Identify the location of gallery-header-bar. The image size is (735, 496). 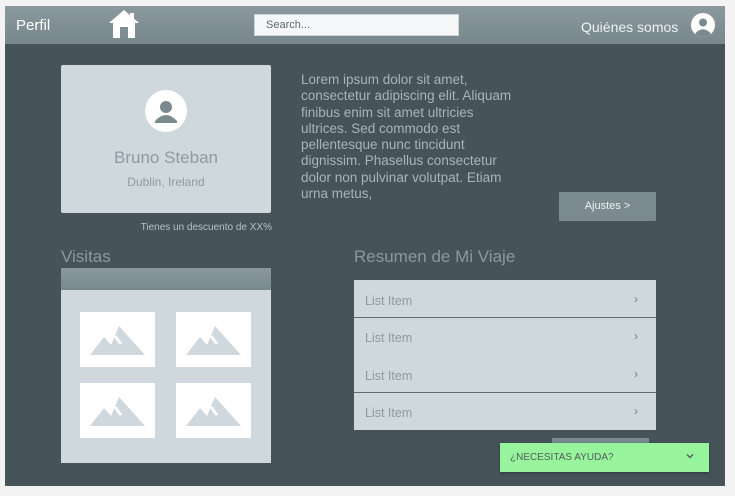
(166, 279).